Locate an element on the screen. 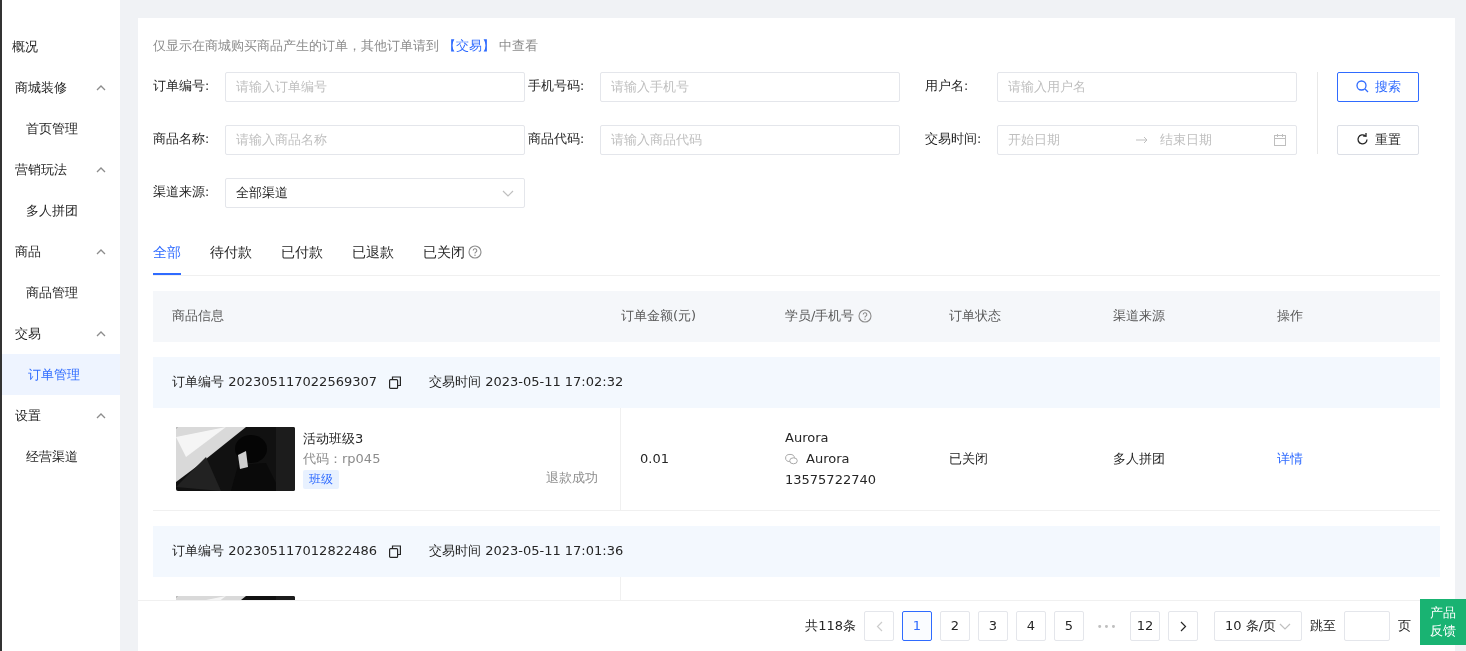 The width and height of the screenshot is (1466, 651). page-button: 5 is located at coordinates (1069, 626).